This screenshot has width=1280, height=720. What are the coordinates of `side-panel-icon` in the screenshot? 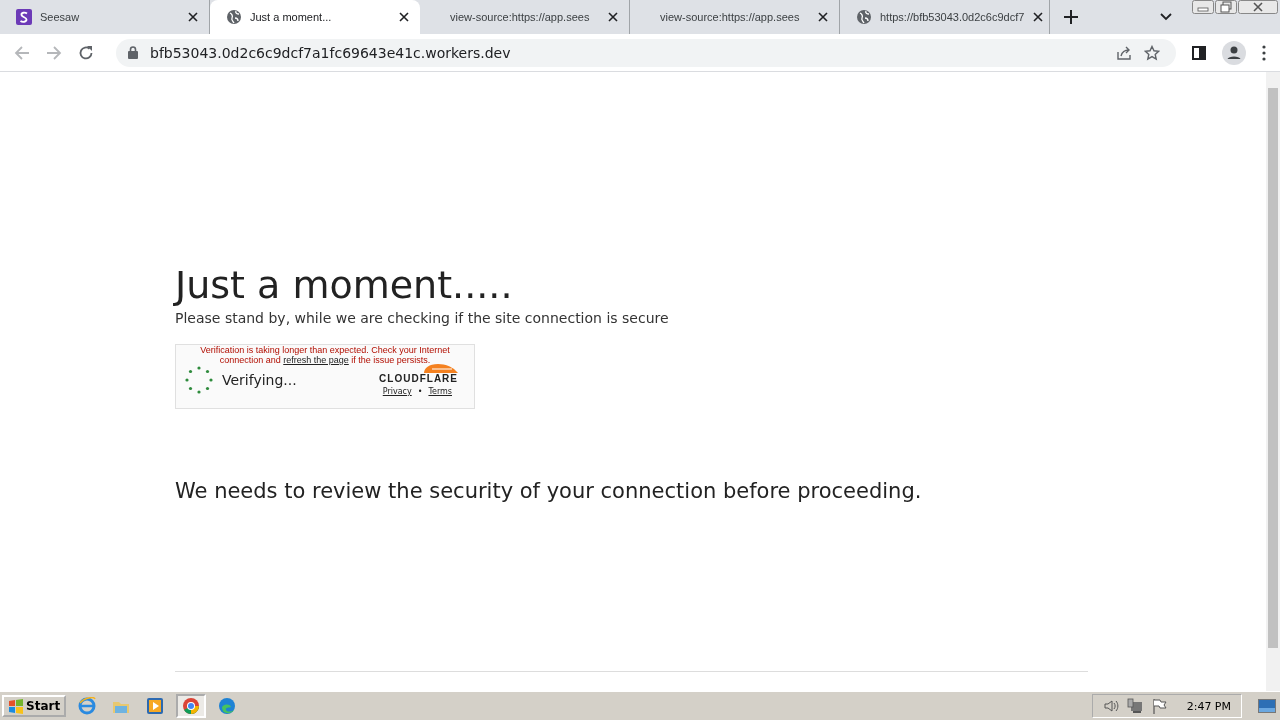 It's located at (1199, 52).